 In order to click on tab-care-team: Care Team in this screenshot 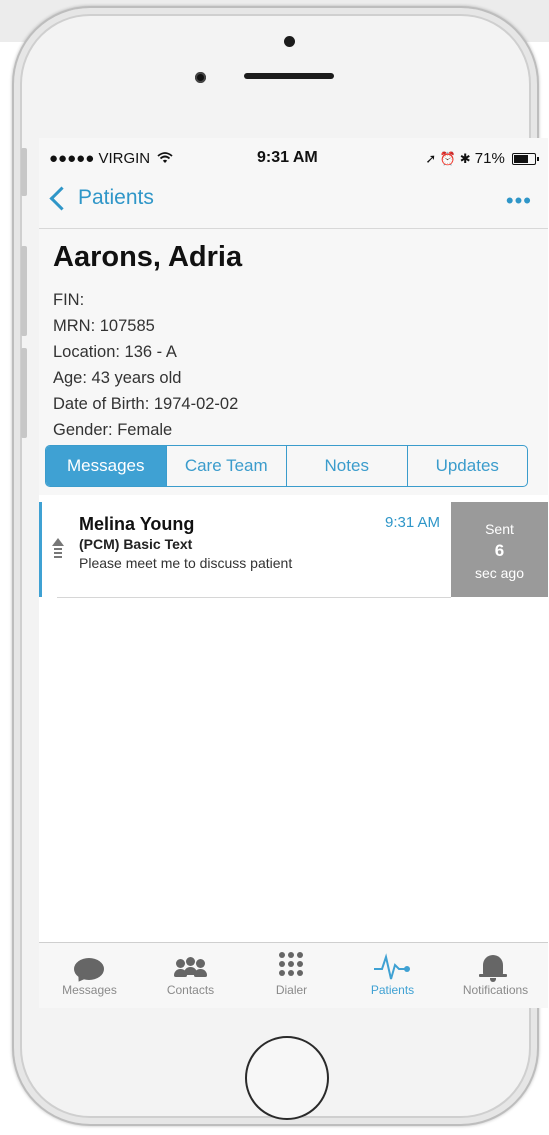, I will do `click(226, 466)`.